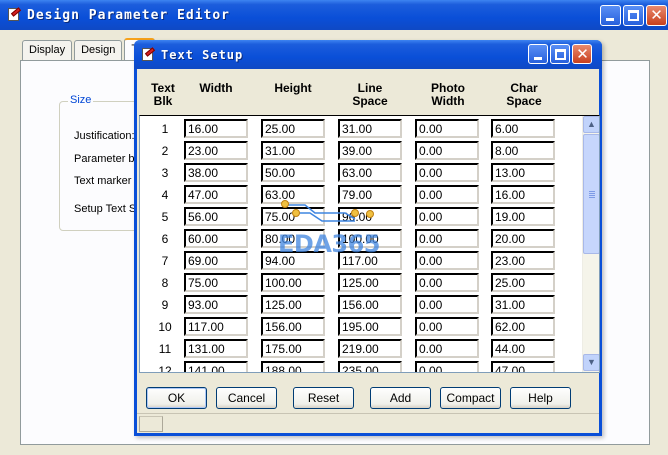 Image resolution: width=668 pixels, height=455 pixels. What do you see at coordinates (216, 150) in the screenshot?
I see `width-field: 23.00` at bounding box center [216, 150].